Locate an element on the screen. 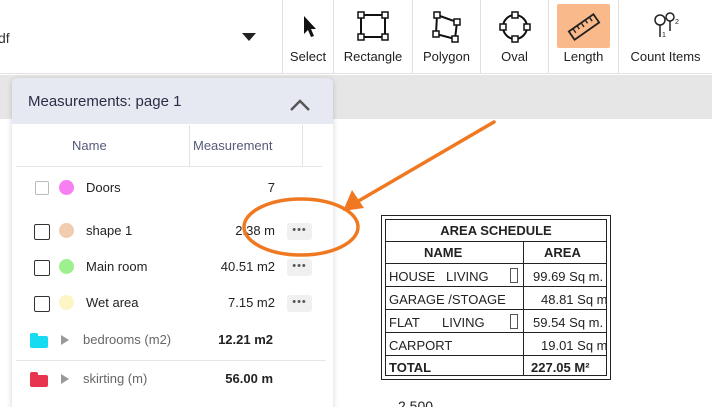 The image size is (712, 407). highlight-circle is located at coordinates (301, 227).